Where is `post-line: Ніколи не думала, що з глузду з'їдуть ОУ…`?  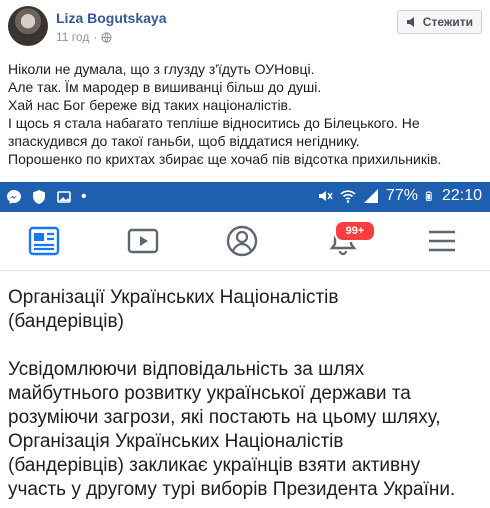 post-line: Ніколи не думала, що з глузду з'їдуть ОУ… is located at coordinates (161, 69).